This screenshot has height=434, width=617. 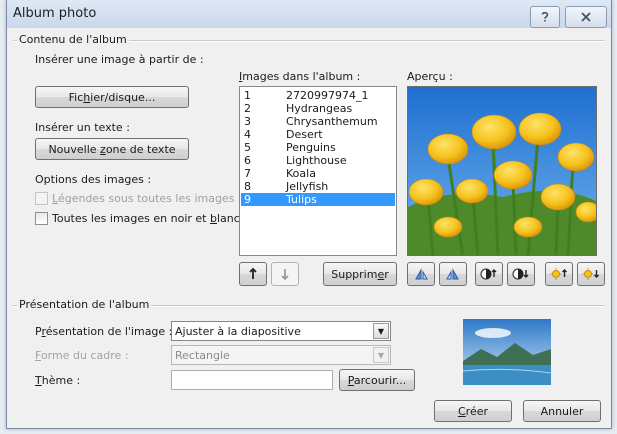 What do you see at coordinates (252, 380) in the screenshot?
I see `theme-input` at bounding box center [252, 380].